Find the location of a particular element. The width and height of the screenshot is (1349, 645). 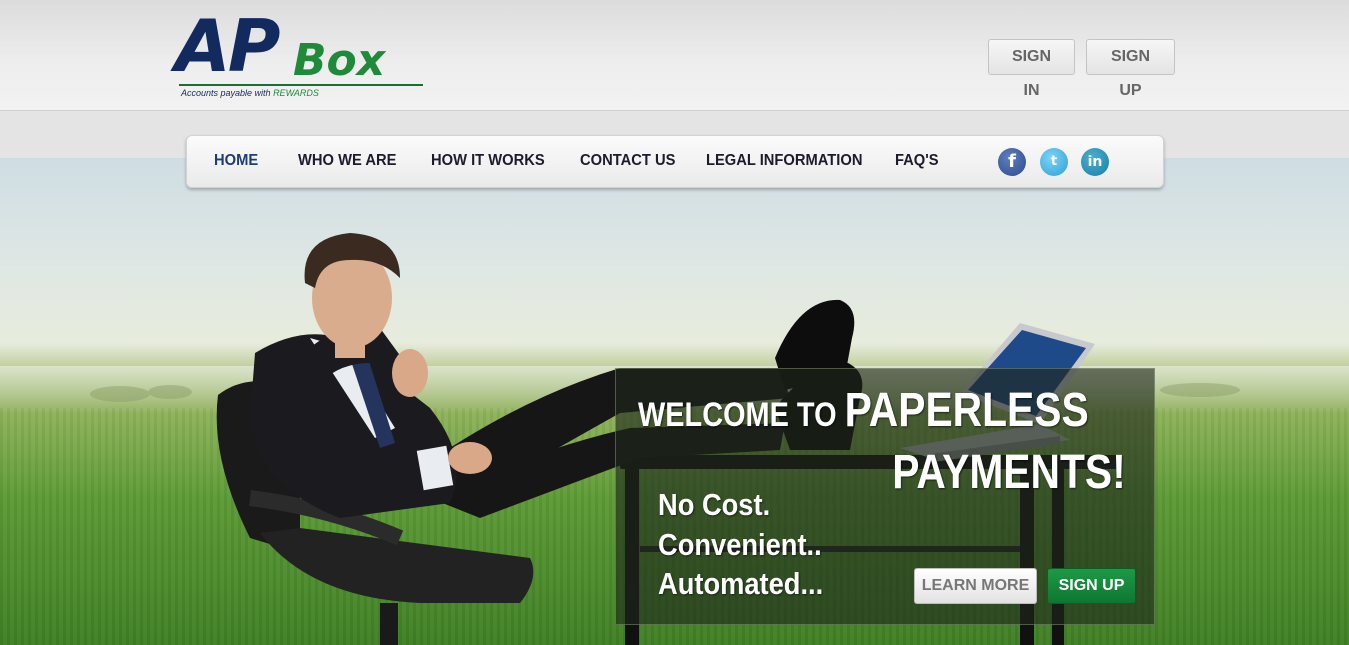

welcome-heading-line2: PAYMENTS! is located at coordinates (1009, 472).